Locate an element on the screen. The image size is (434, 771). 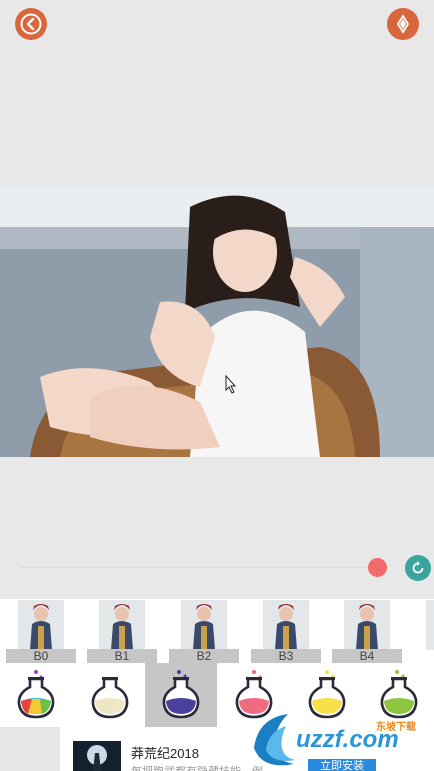
filter-item-b2: B2 is located at coordinates (203, 631).